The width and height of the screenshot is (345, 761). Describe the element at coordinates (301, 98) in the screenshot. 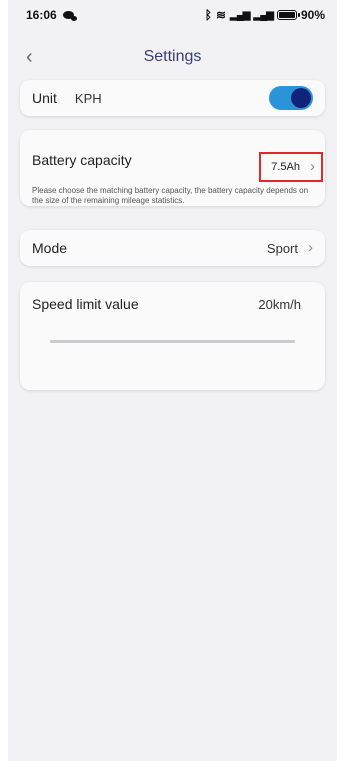

I see `toggle-knob` at that location.